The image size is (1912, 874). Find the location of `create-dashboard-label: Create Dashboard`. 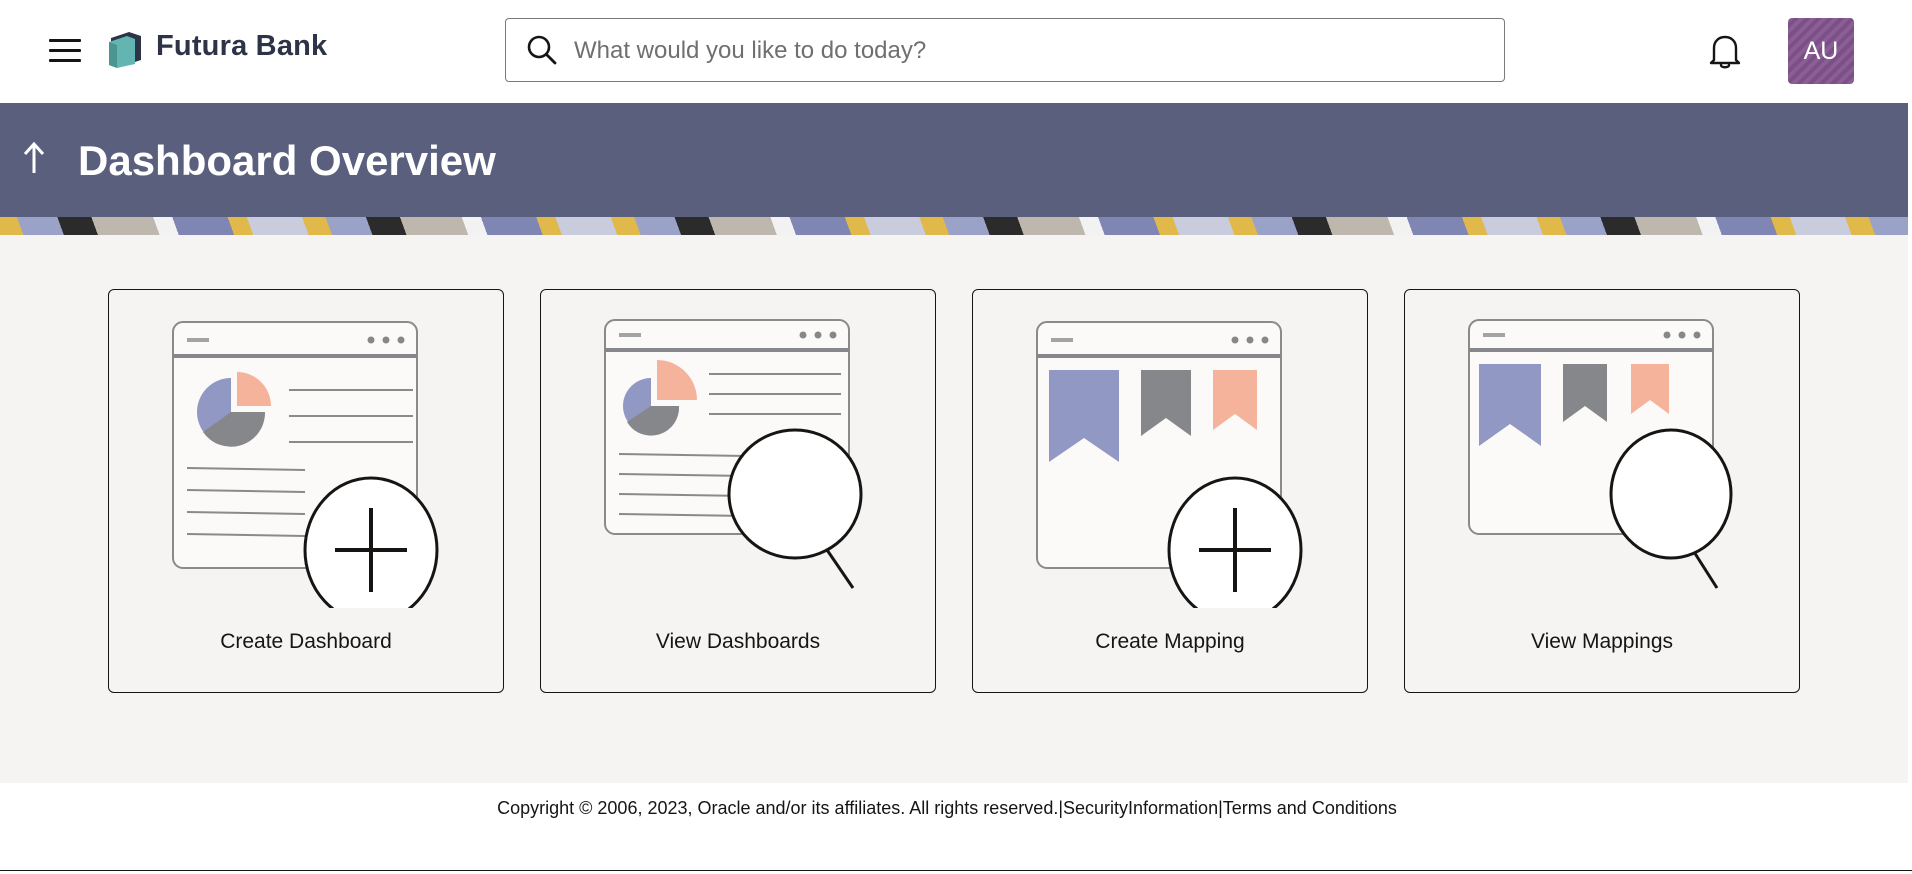

create-dashboard-label: Create Dashboard is located at coordinates (306, 641).